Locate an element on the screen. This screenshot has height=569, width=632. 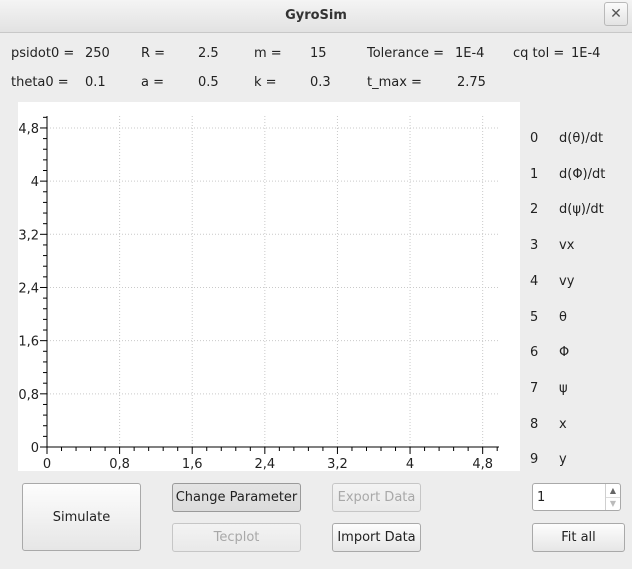
k-value: 0.3 is located at coordinates (320, 82).